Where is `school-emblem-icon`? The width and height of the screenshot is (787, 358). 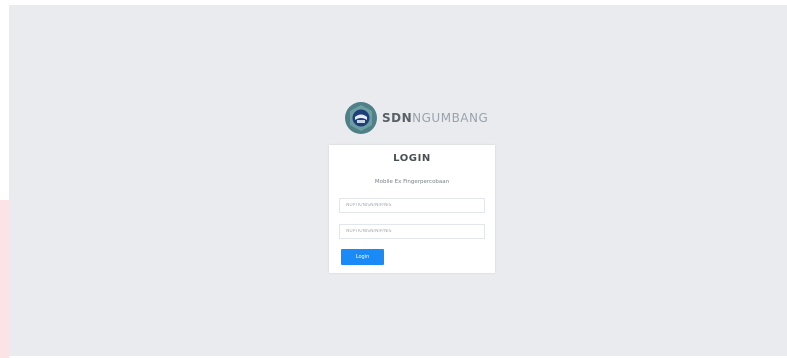 school-emblem-icon is located at coordinates (361, 118).